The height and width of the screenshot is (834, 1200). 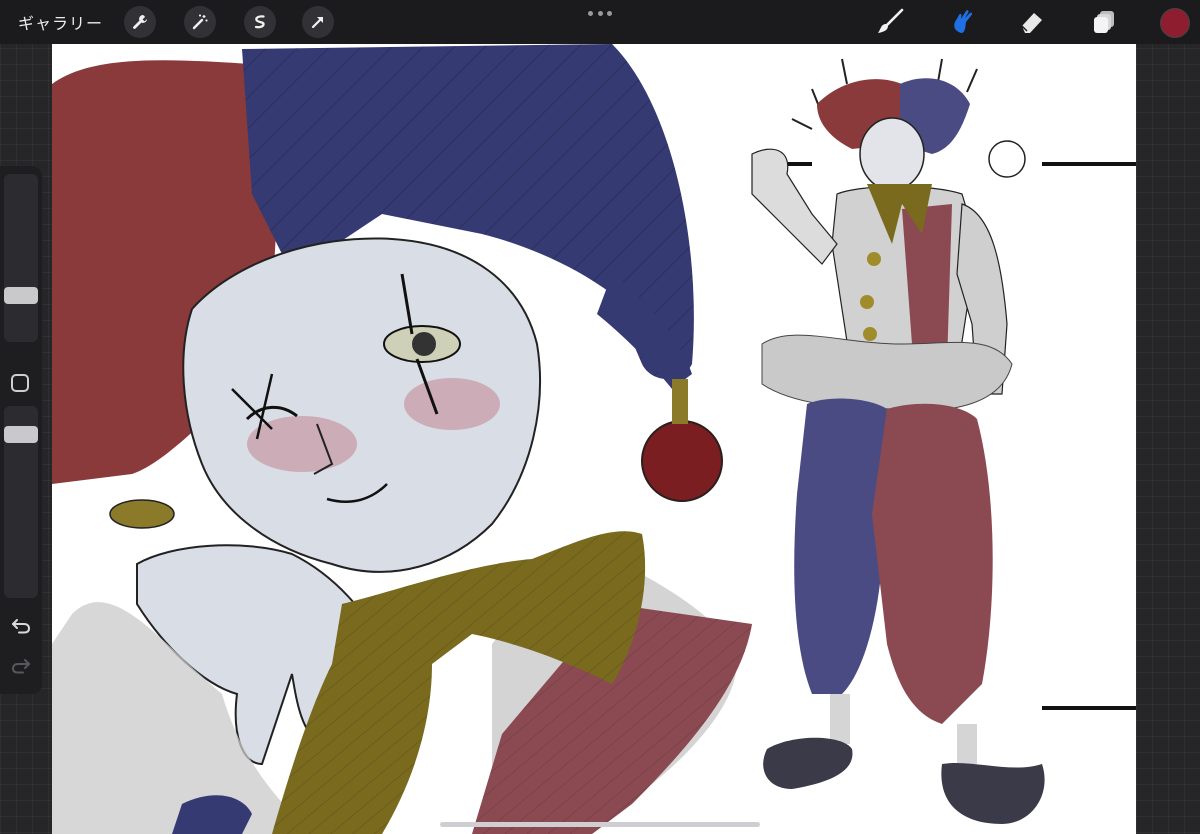 I want to click on opacity-slider, so click(x=21, y=502).